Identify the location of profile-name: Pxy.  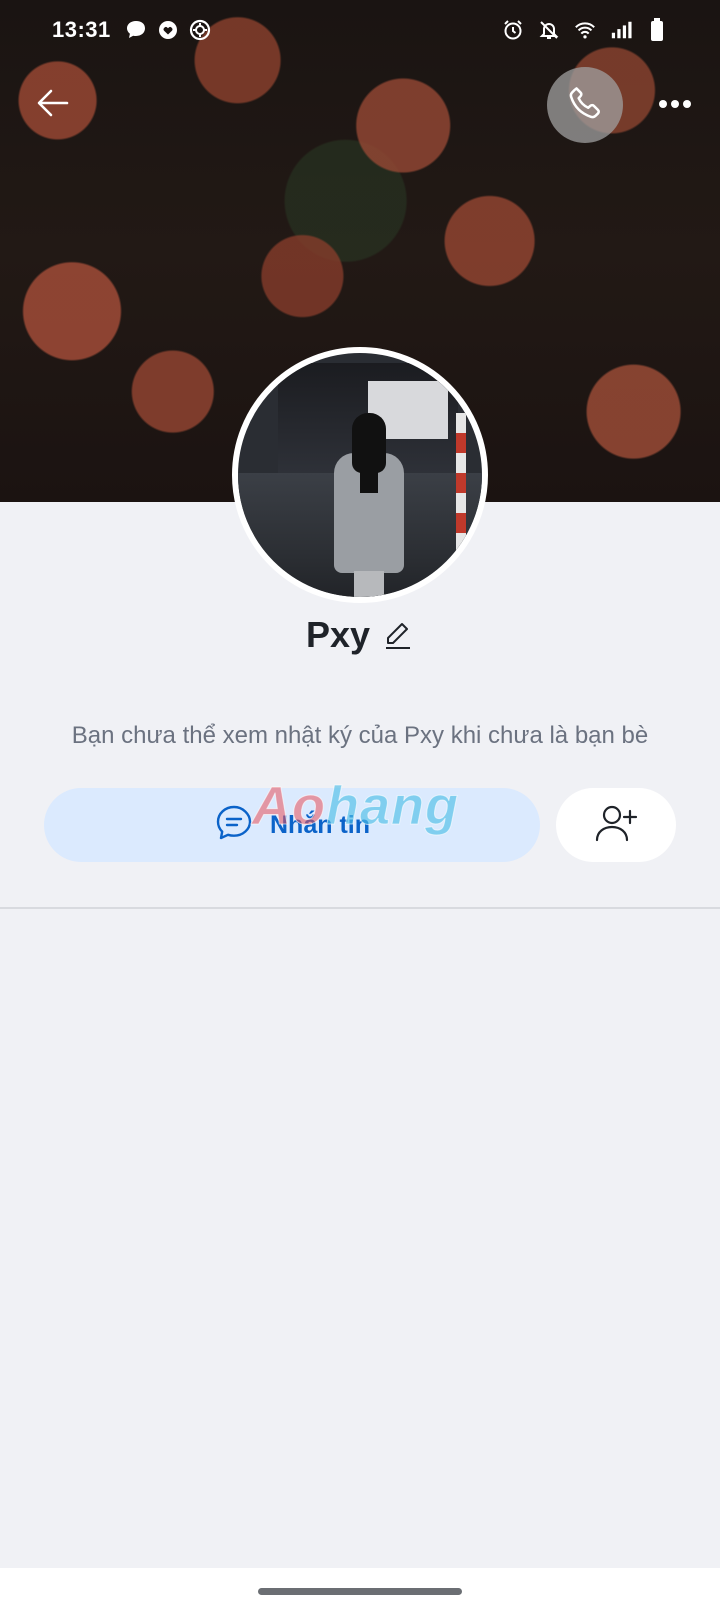
(338, 634).